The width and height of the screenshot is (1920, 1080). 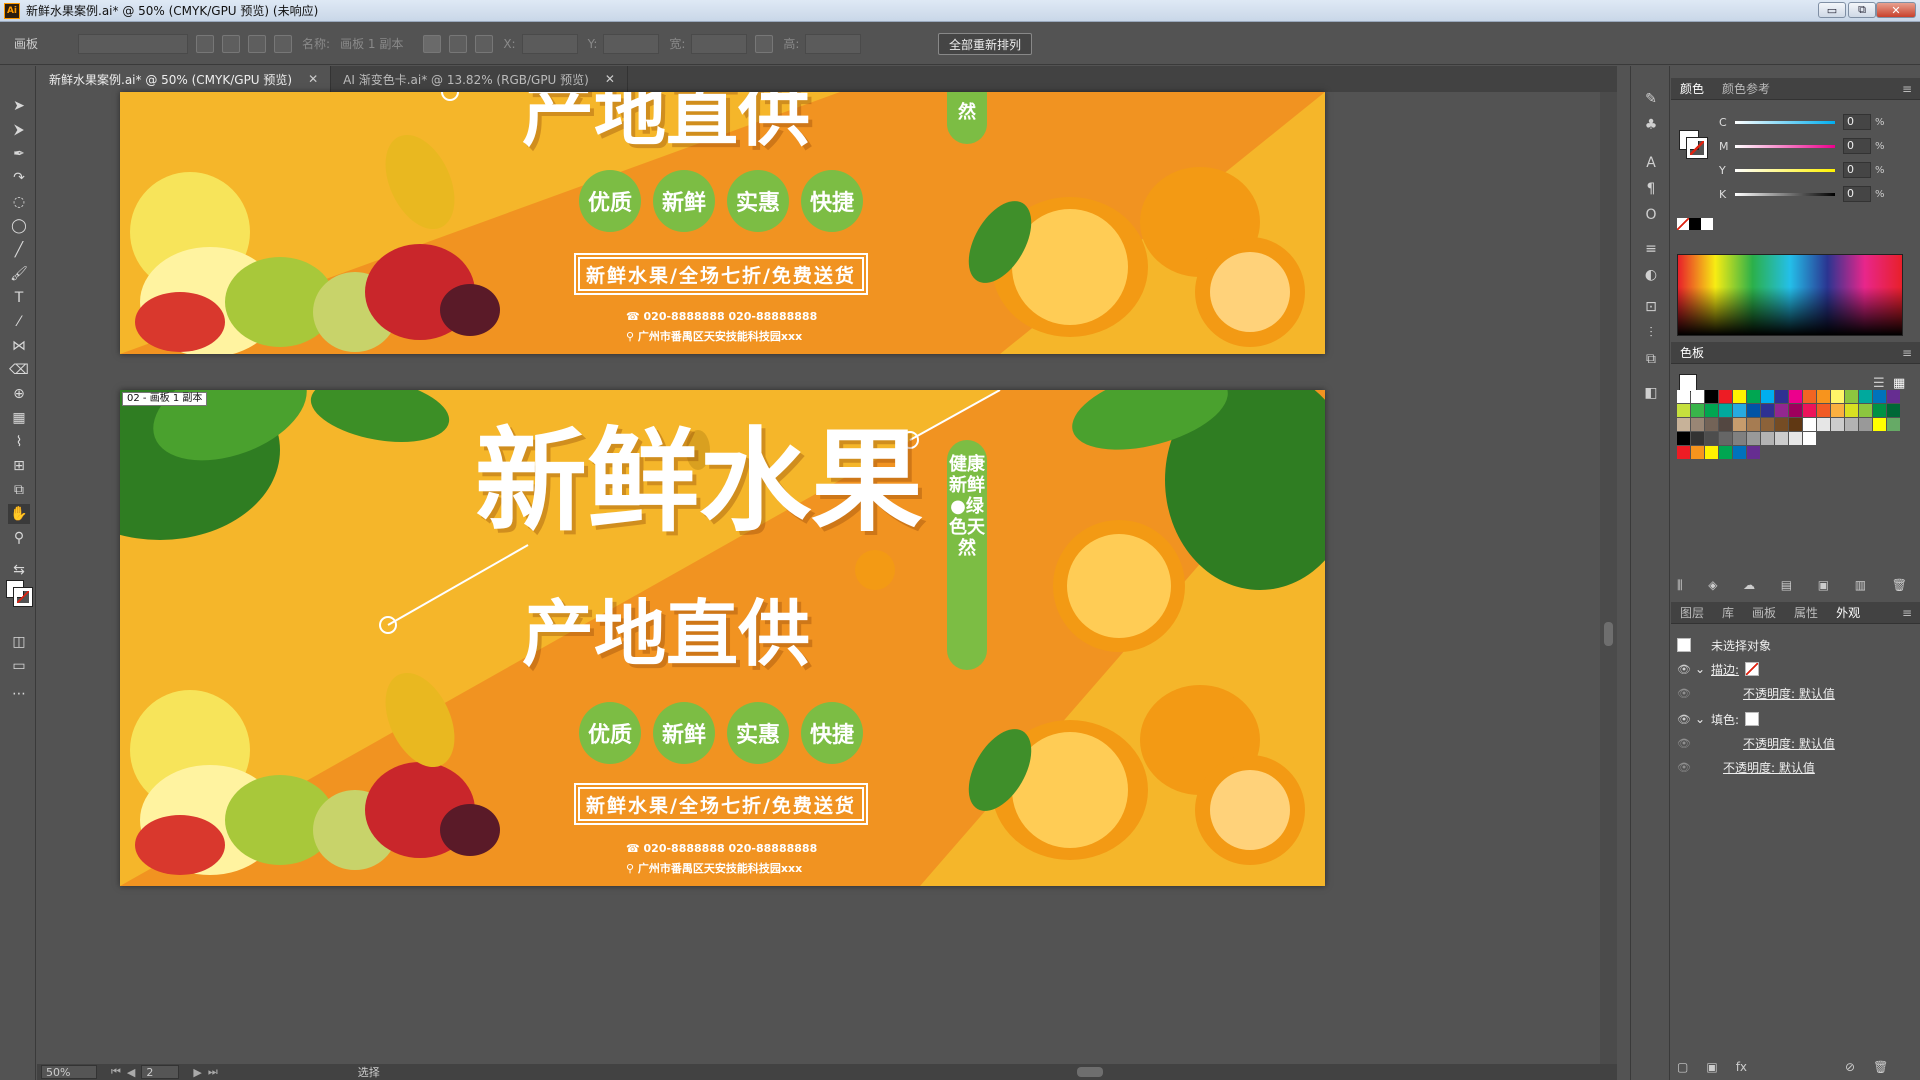 I want to click on zoom-tool-icon: ⚲, so click(x=19, y=538).